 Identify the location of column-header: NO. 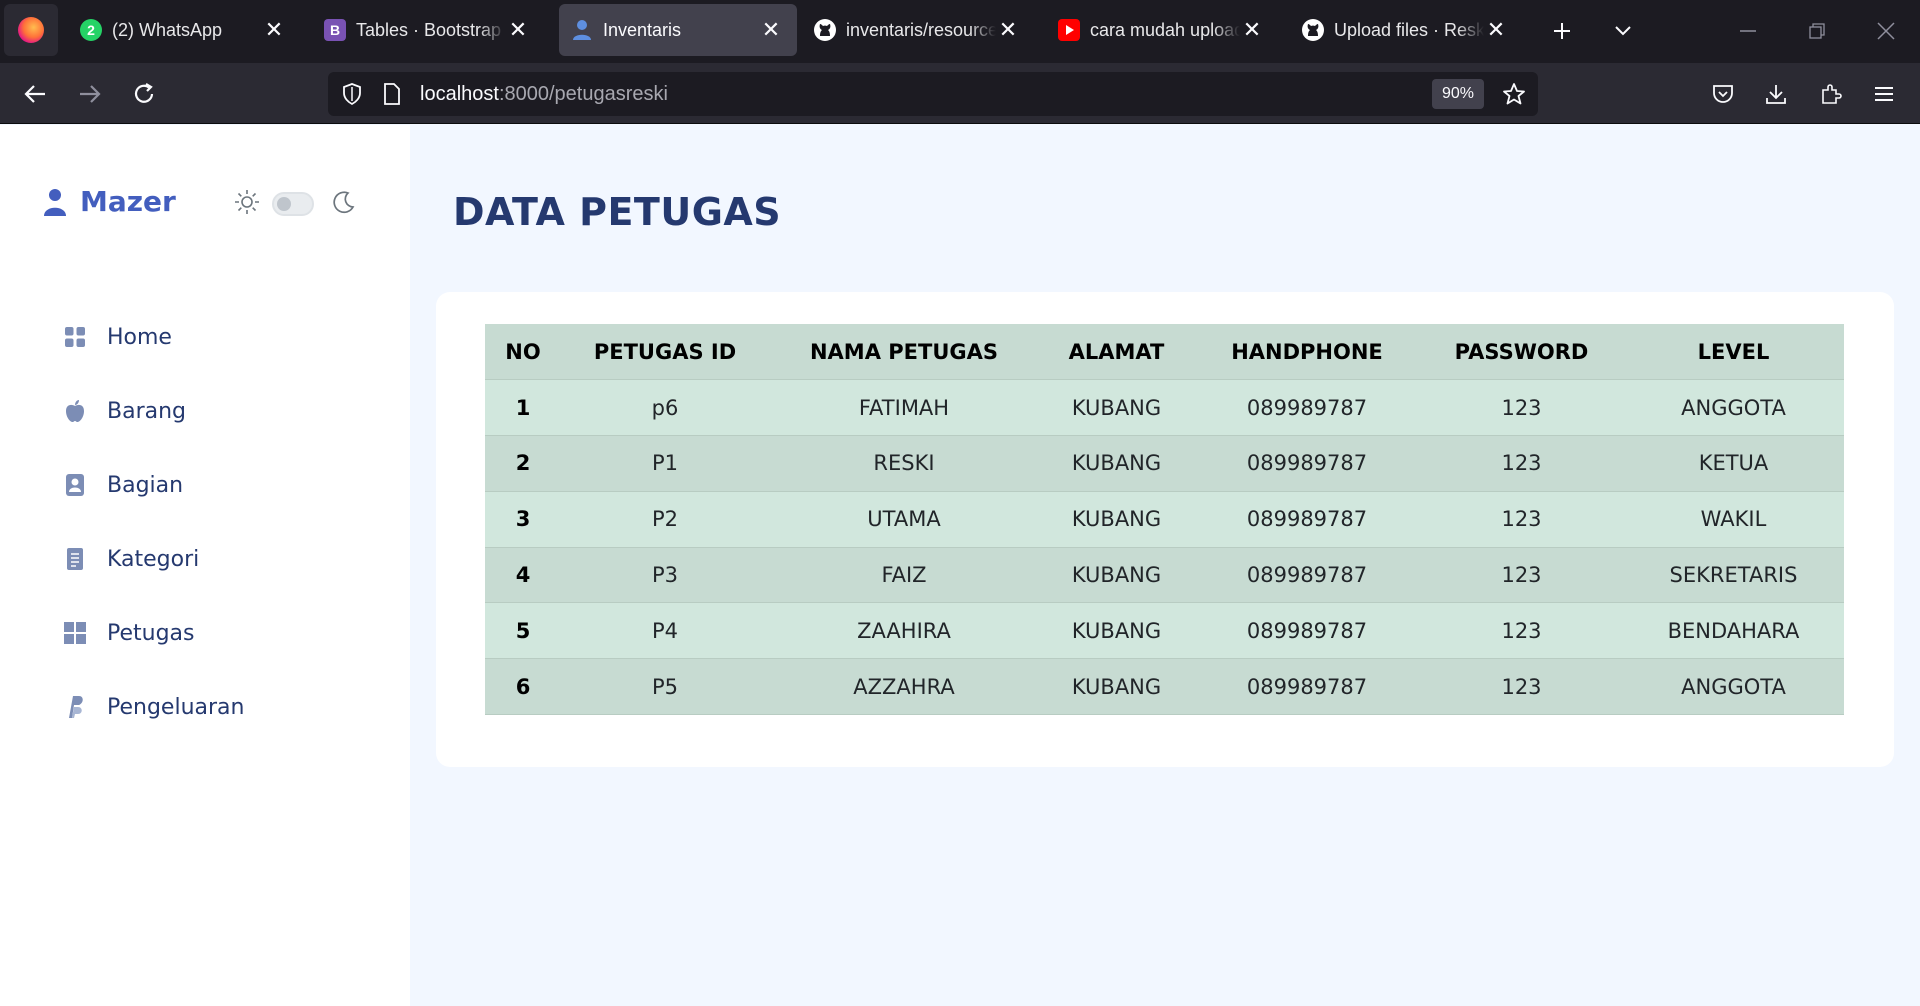
(523, 352).